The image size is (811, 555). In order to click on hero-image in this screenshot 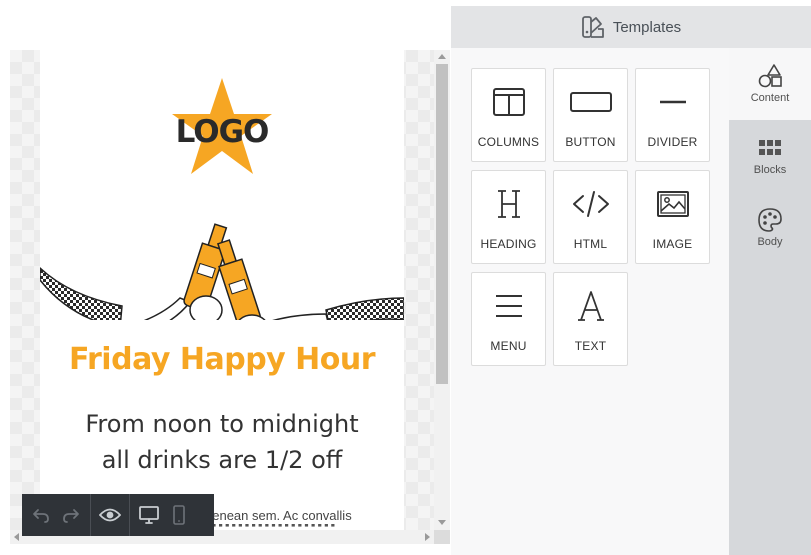, I will do `click(222, 278)`.